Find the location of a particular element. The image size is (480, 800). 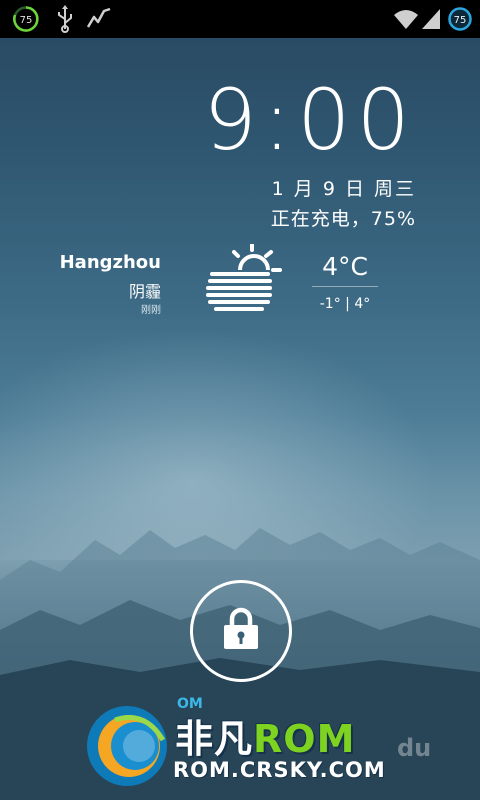

temperature-divider is located at coordinates (345, 286).